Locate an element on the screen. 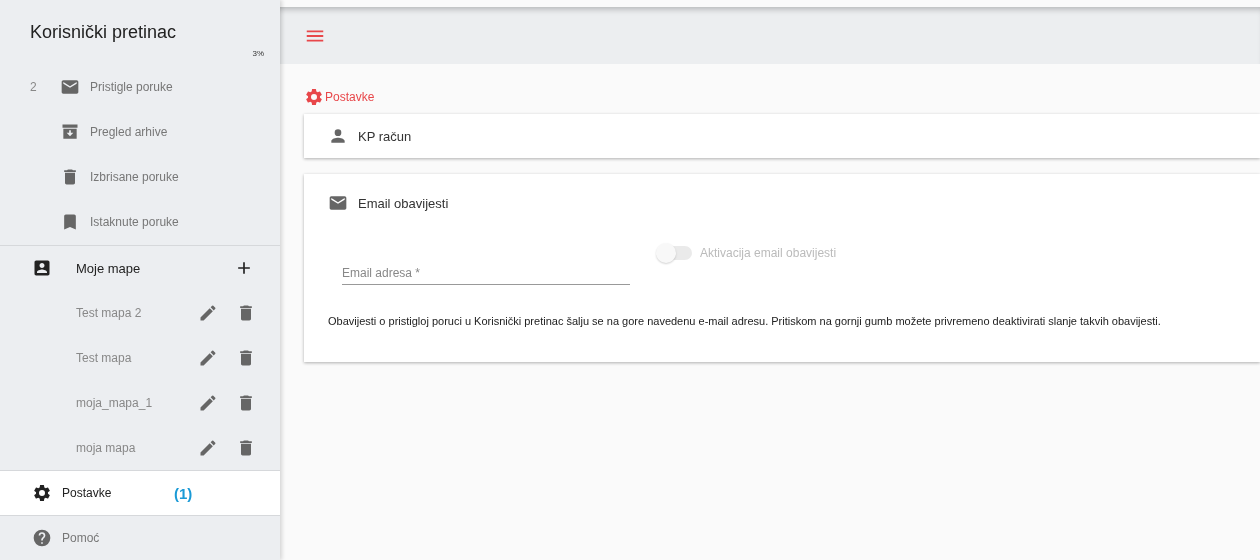 The image size is (1260, 560). nav-item: Pomoć is located at coordinates (140, 538).